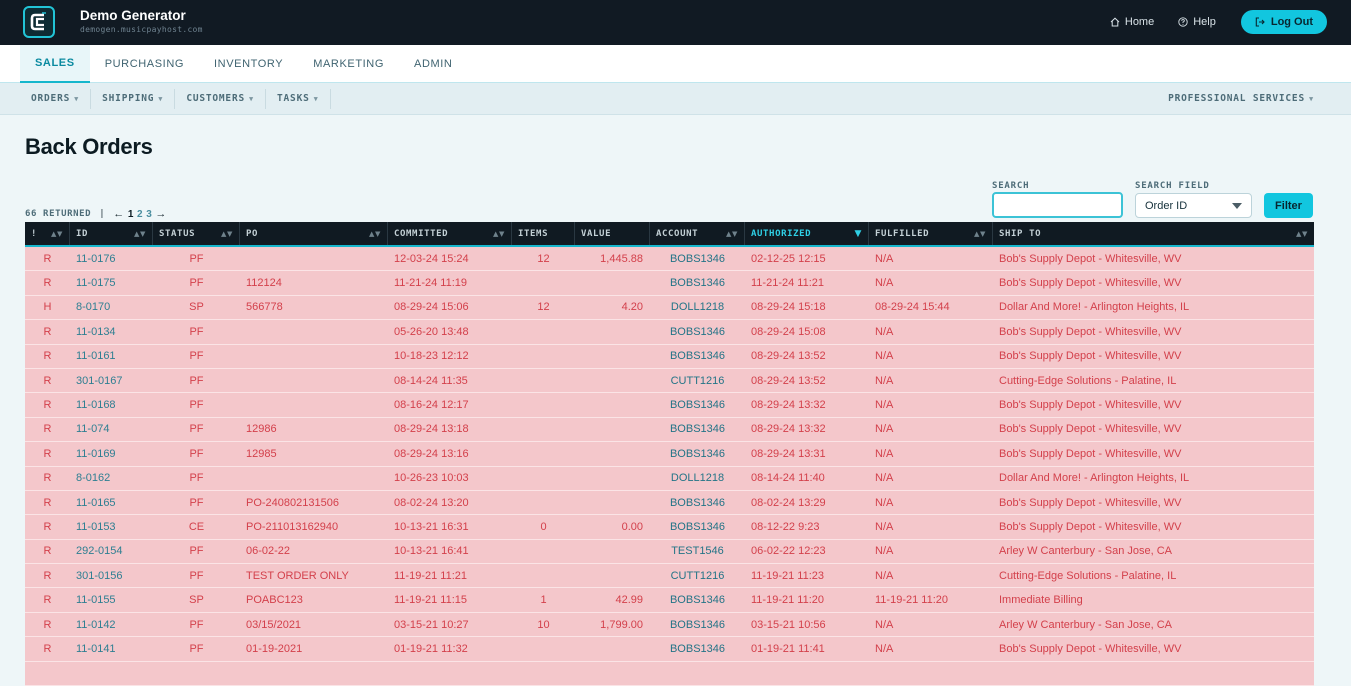 This screenshot has width=1351, height=686. I want to click on cell-authorized: 06-02-22 12:23, so click(788, 551).